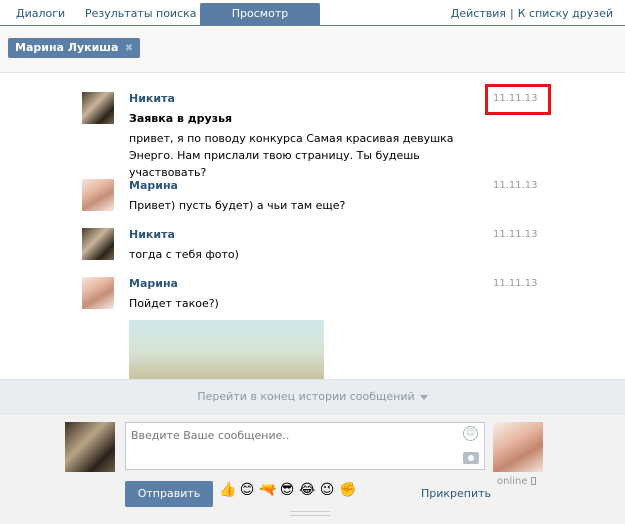 This screenshot has width=625, height=524. I want to click on recipient-chip-label: Марина Лукиша, so click(67, 47).